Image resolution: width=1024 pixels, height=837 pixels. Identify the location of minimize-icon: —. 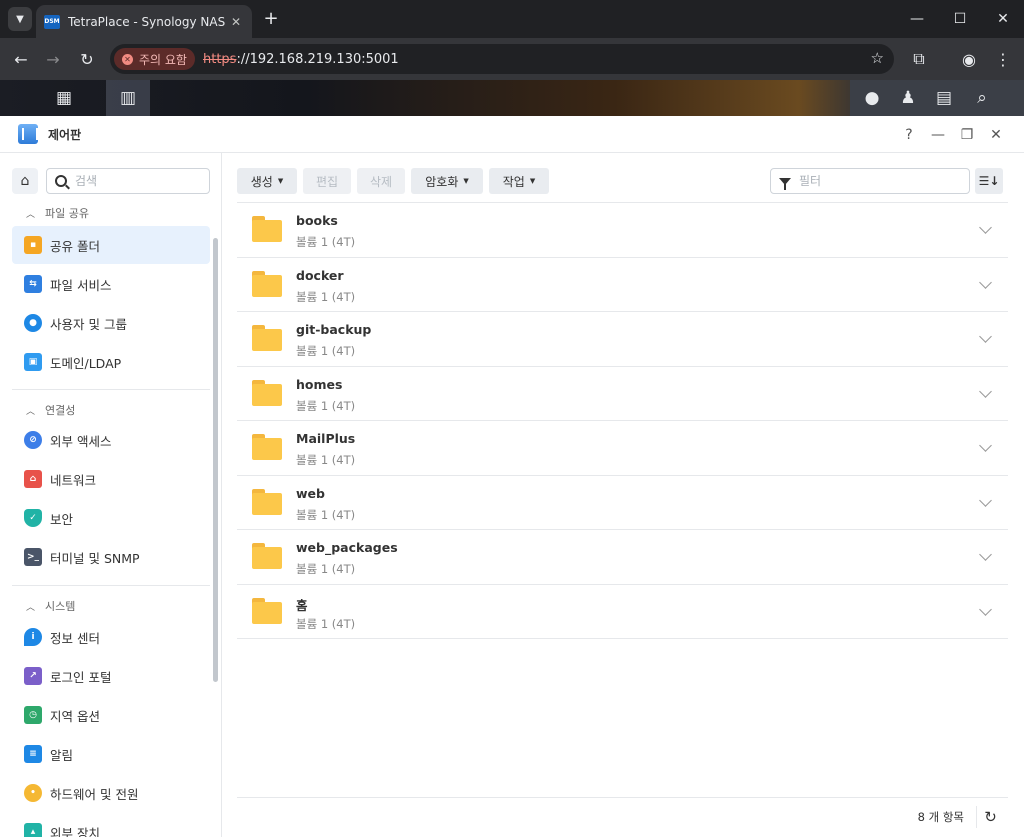
(917, 19).